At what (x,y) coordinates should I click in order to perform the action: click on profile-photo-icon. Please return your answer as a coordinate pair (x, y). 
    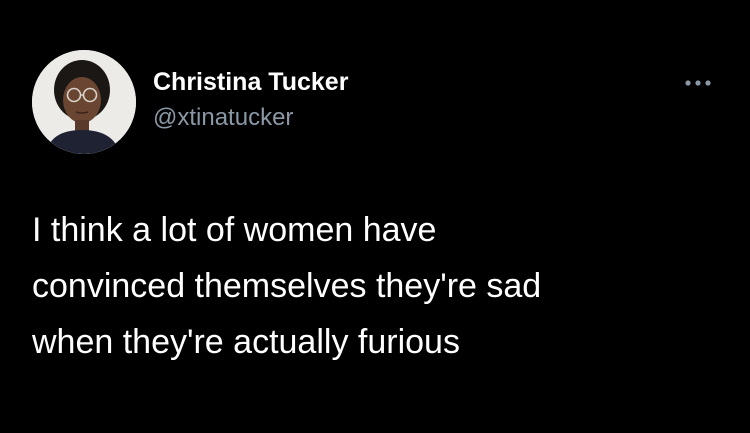
    Looking at the image, I should click on (84, 102).